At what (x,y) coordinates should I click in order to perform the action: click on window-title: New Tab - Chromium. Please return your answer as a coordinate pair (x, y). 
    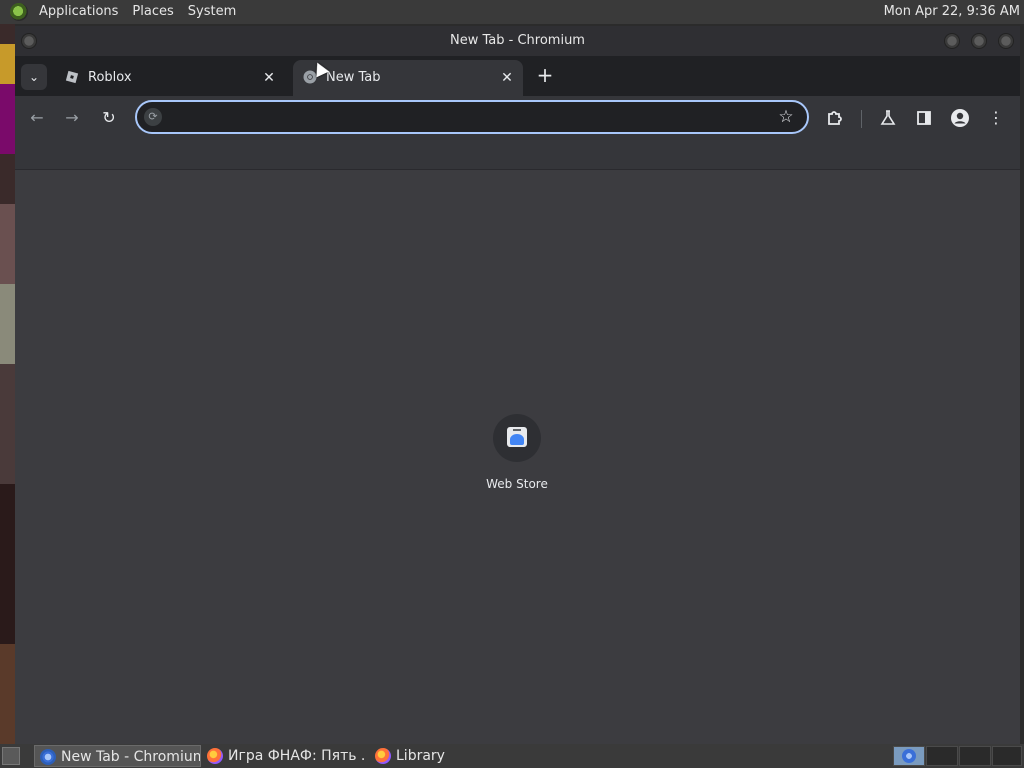
    Looking at the image, I should click on (517, 40).